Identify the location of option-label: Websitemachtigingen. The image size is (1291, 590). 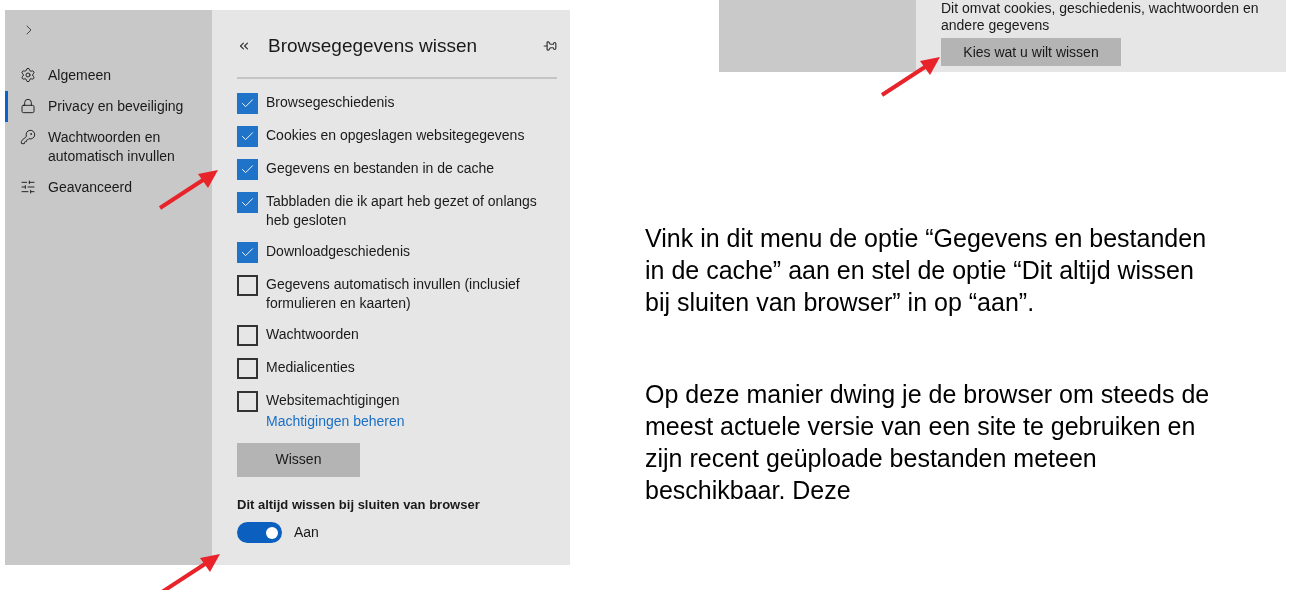
(333, 400).